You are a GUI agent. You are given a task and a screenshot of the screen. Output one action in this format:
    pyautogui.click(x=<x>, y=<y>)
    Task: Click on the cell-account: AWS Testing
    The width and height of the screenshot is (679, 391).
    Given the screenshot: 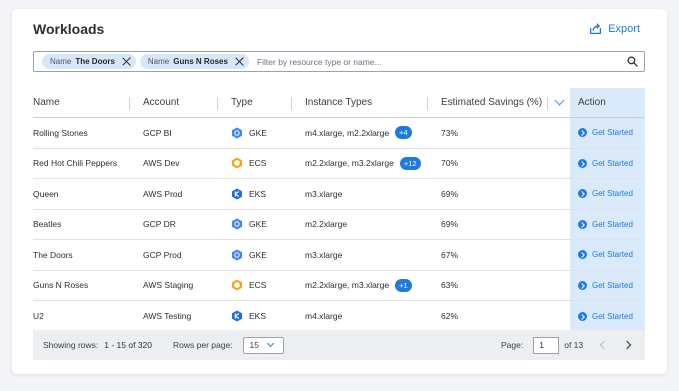 What is the action you would take?
    pyautogui.click(x=167, y=316)
    